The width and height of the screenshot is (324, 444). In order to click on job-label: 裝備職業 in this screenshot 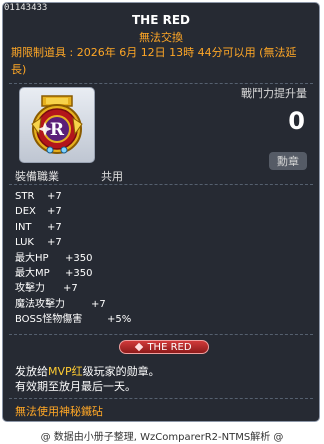, I will do `click(37, 176)`.